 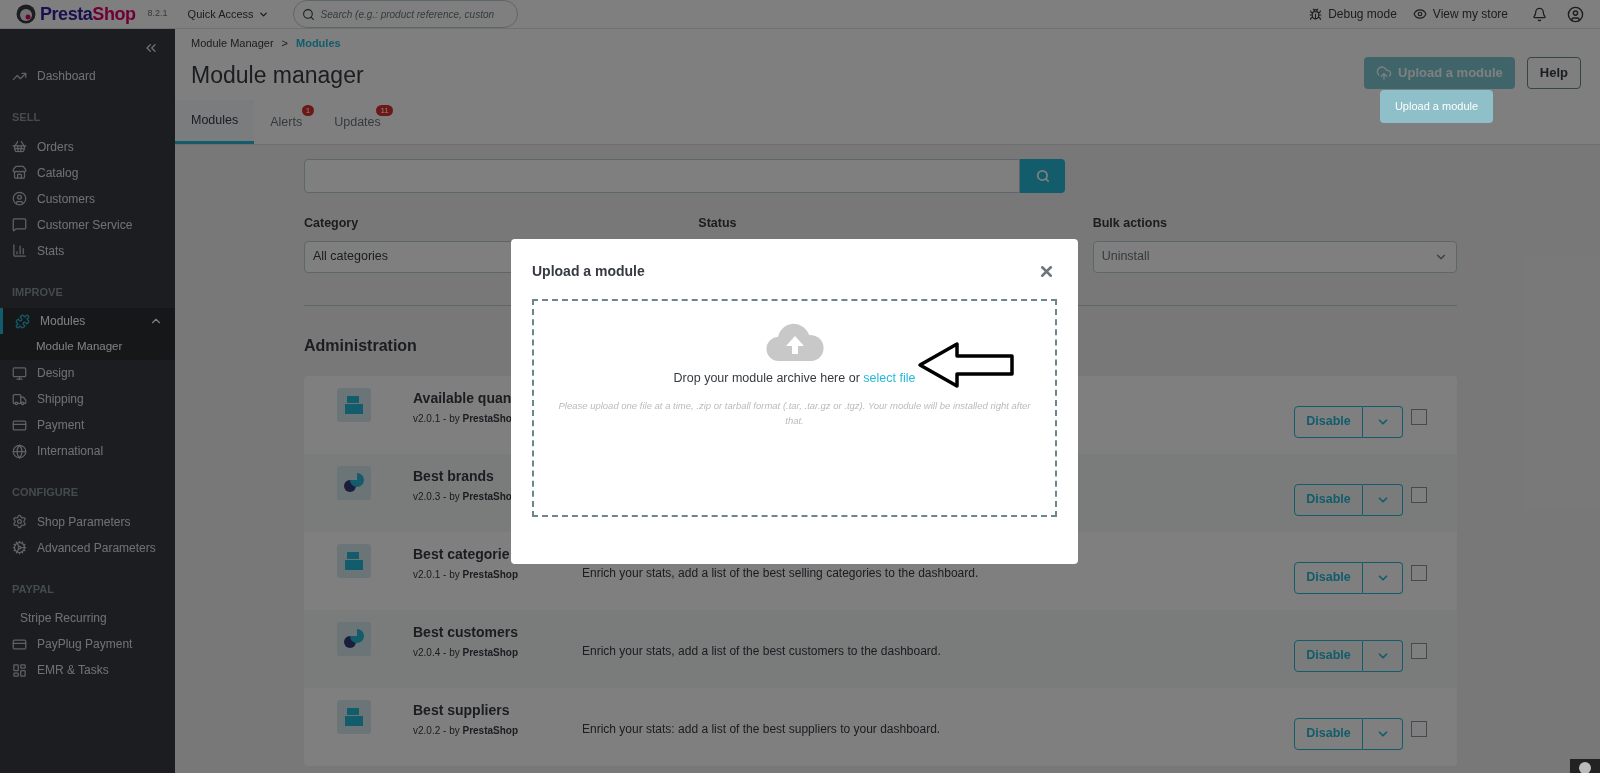 What do you see at coordinates (87, 644) in the screenshot?
I see `sidebar-item: PayPlug Payment` at bounding box center [87, 644].